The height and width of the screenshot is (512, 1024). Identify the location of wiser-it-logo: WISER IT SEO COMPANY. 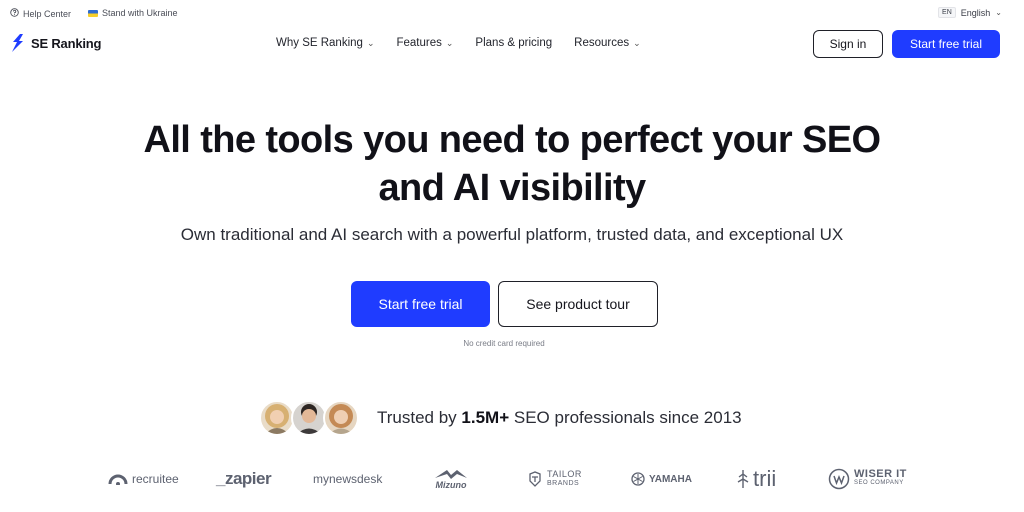
(867, 479).